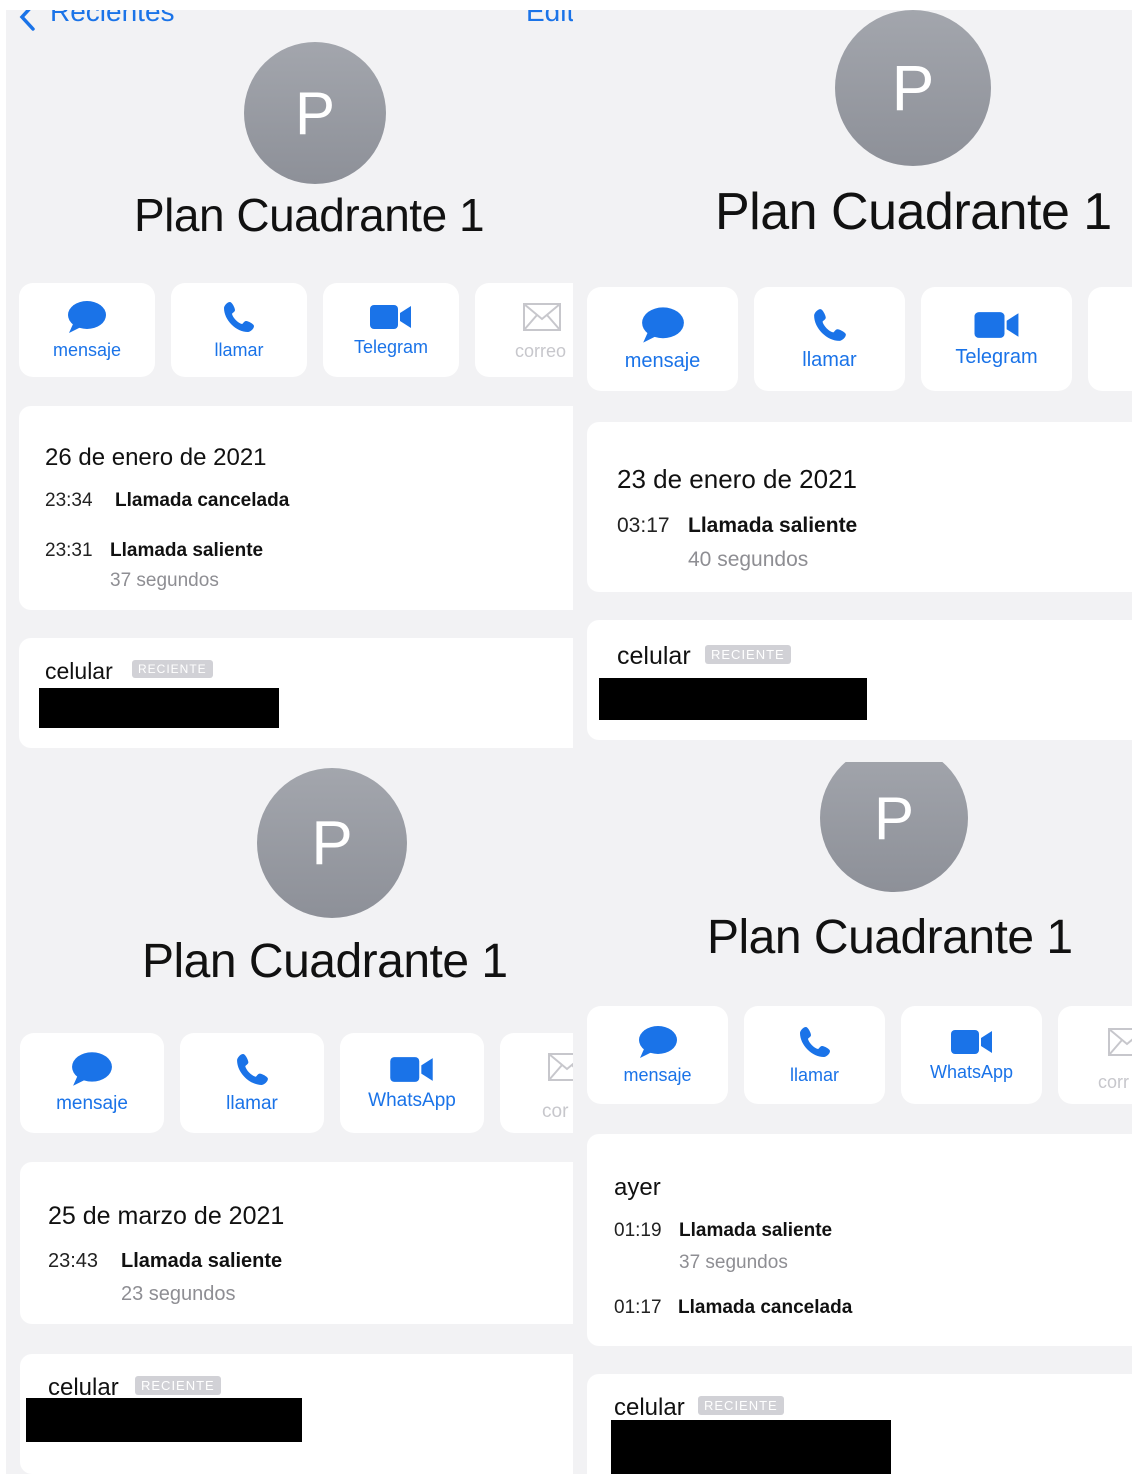  I want to click on back-label: Recientes, so click(112, 18).